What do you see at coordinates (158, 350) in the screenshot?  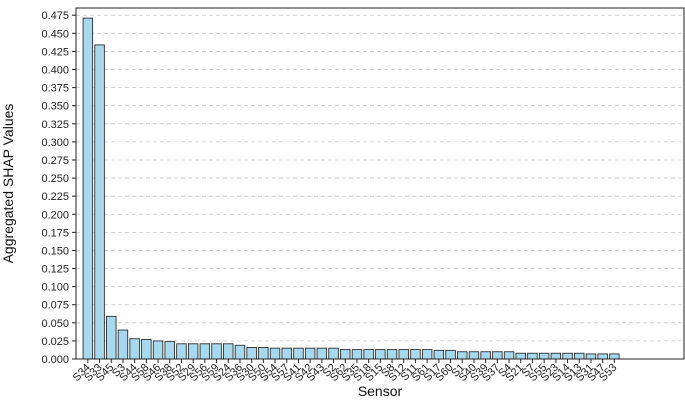 I see `bar-s46` at bounding box center [158, 350].